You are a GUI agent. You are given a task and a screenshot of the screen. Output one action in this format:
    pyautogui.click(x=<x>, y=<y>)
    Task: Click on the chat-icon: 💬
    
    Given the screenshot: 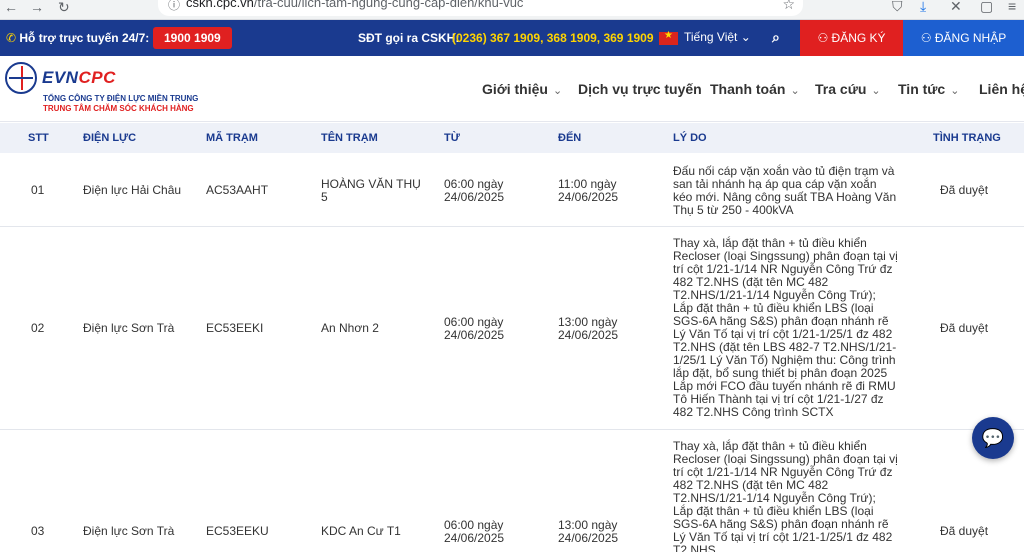 What is the action you would take?
    pyautogui.click(x=993, y=438)
    